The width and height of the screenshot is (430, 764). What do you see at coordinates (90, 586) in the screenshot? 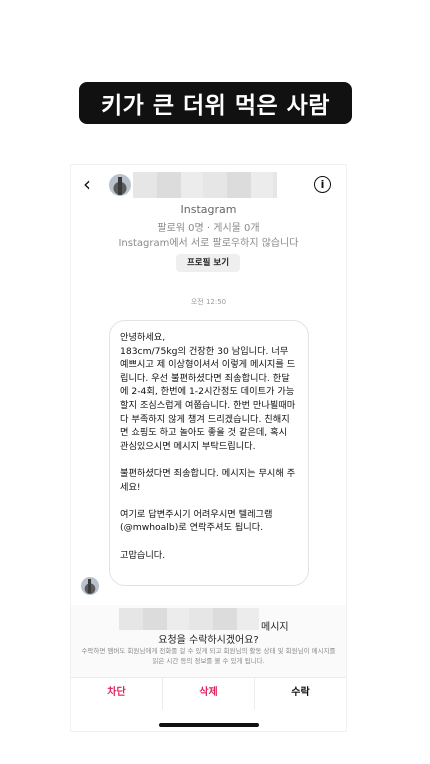
I see `sender-avatar` at bounding box center [90, 586].